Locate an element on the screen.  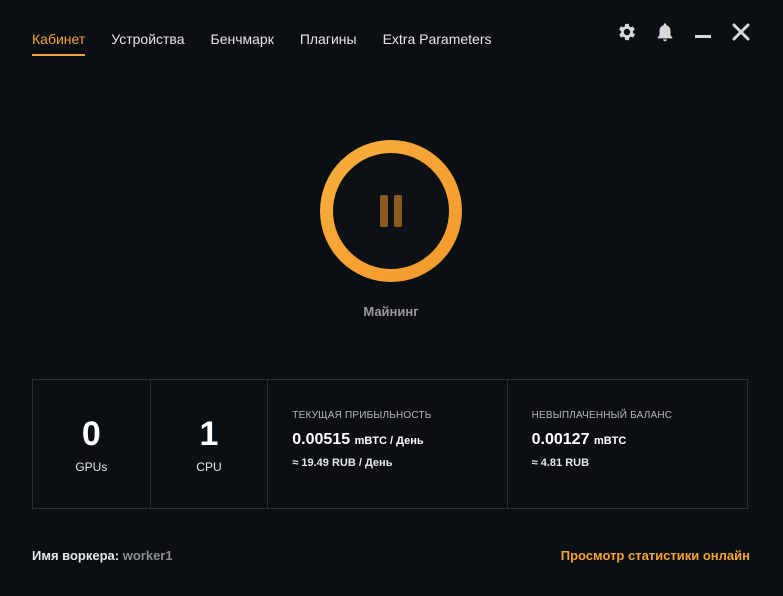
gpu-label: GPUs is located at coordinates (91, 467).